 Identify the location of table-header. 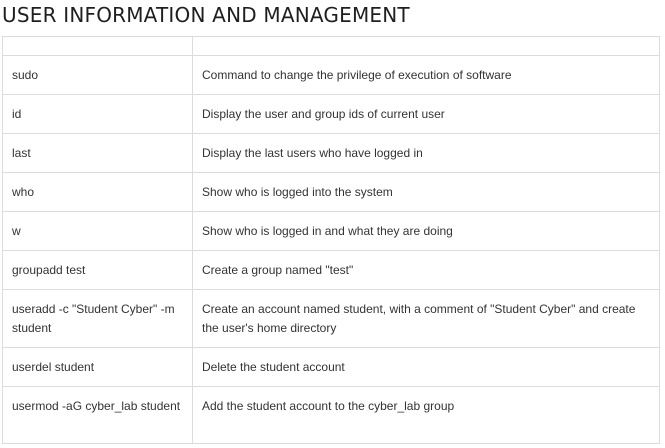
(331, 46).